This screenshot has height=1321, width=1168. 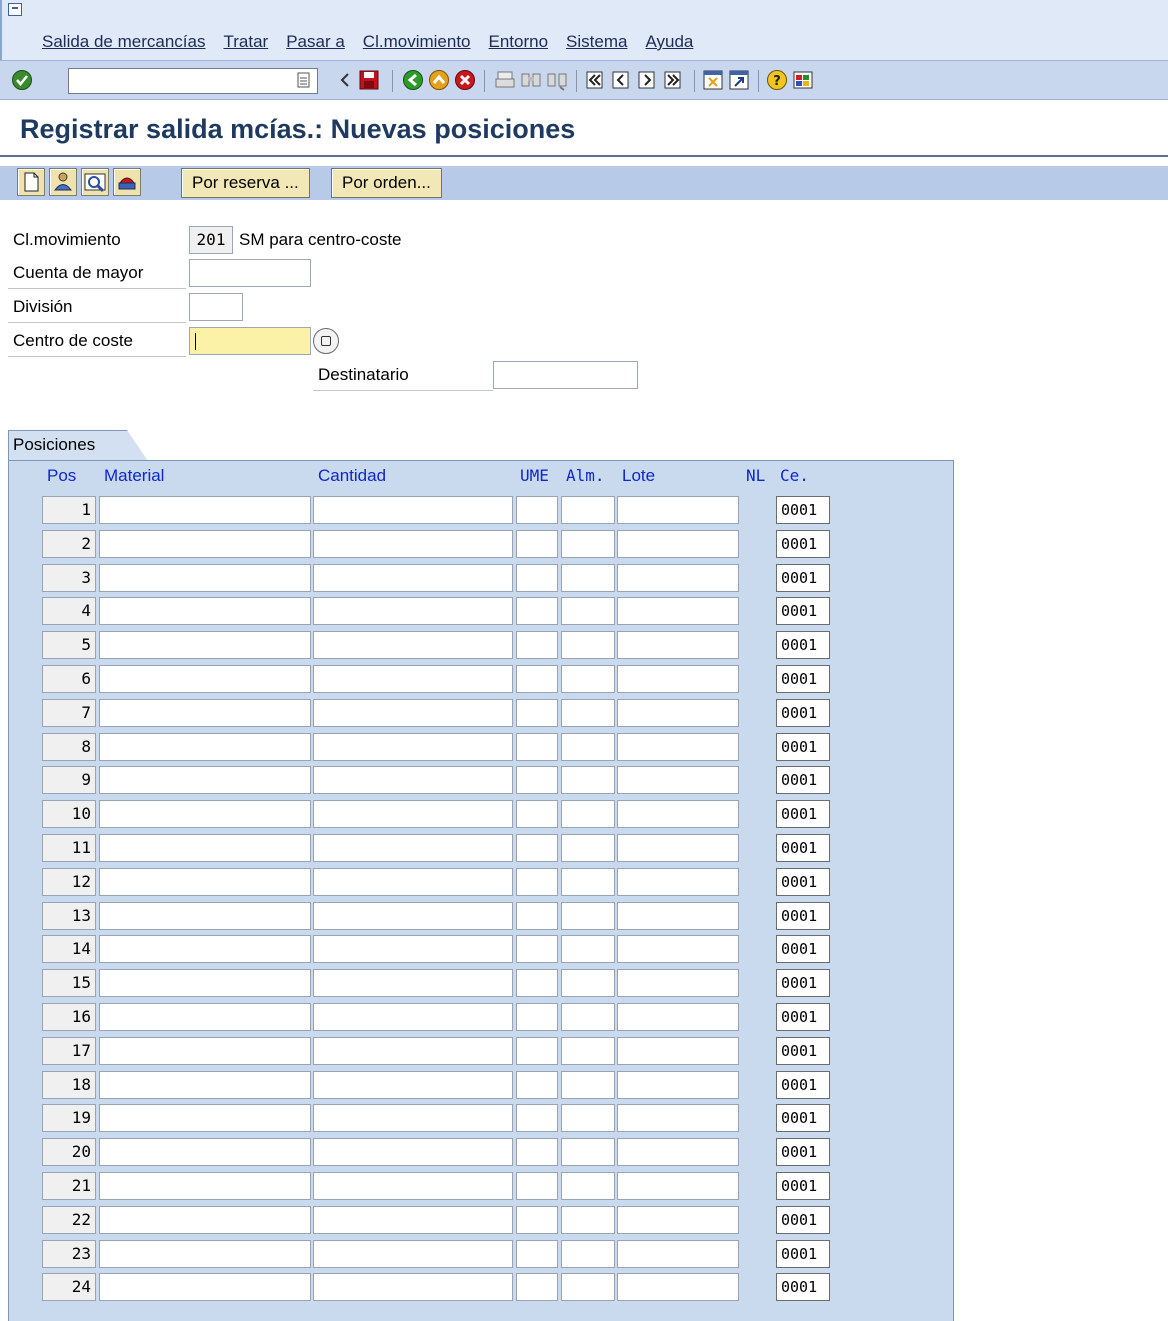 What do you see at coordinates (647, 80) in the screenshot?
I see `next-page-icon` at bounding box center [647, 80].